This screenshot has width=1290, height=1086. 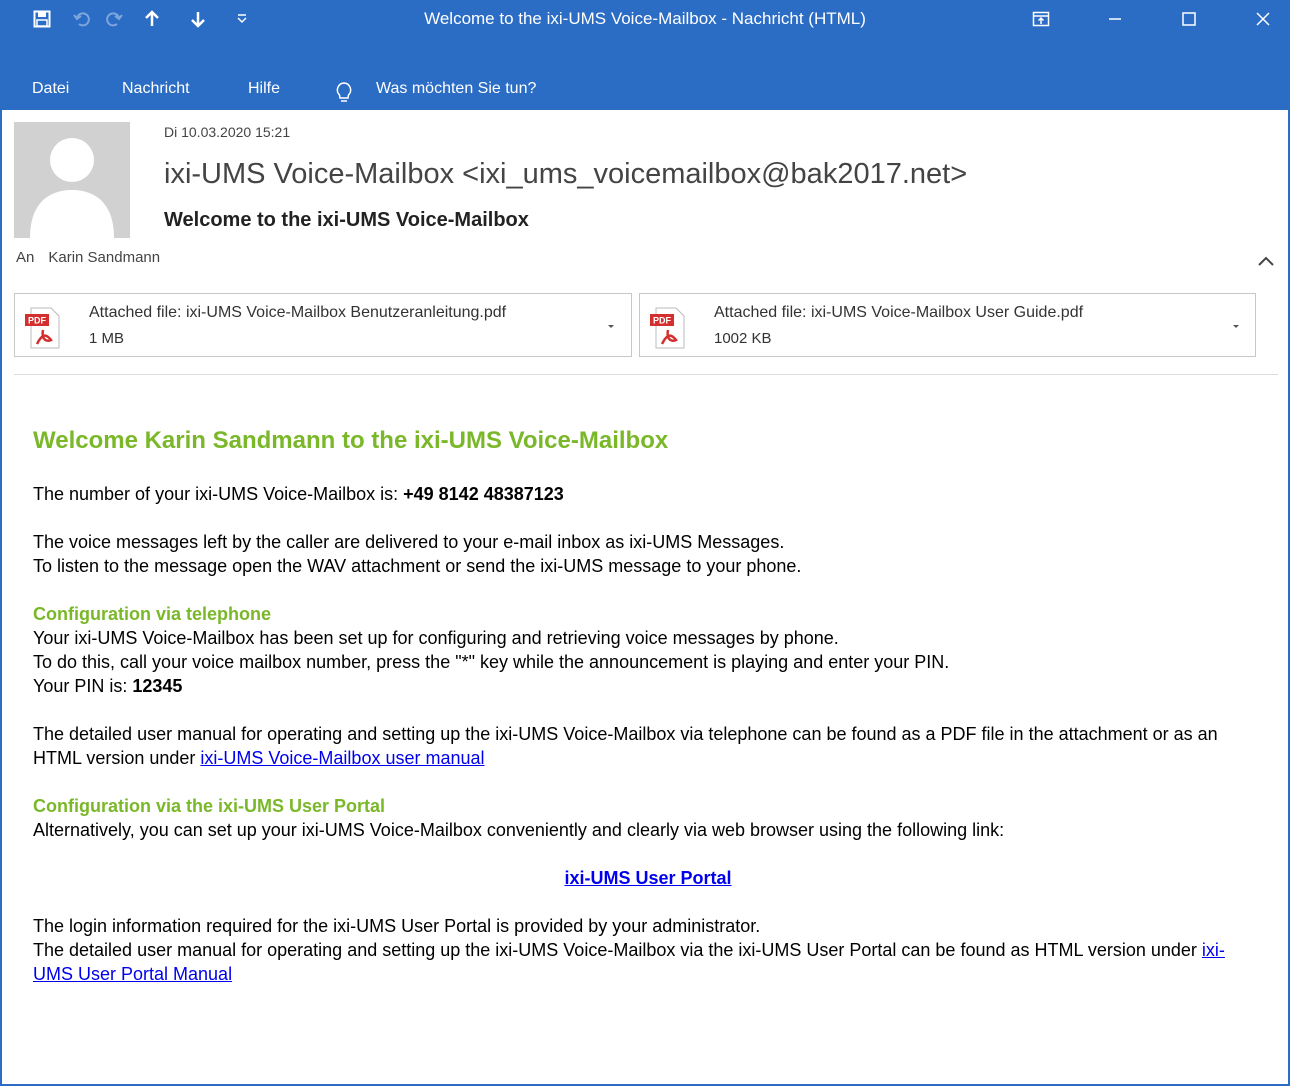 What do you see at coordinates (1152, 19) in the screenshot?
I see `window-controls` at bounding box center [1152, 19].